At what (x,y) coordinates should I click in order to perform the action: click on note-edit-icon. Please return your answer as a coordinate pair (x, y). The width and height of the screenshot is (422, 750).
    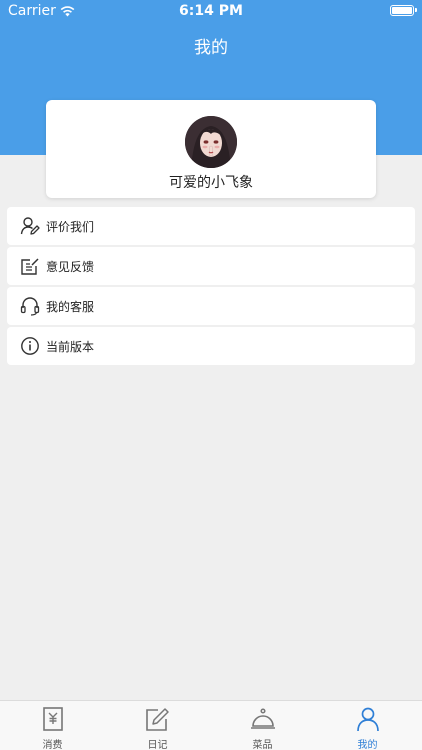
    Looking at the image, I should click on (157, 719).